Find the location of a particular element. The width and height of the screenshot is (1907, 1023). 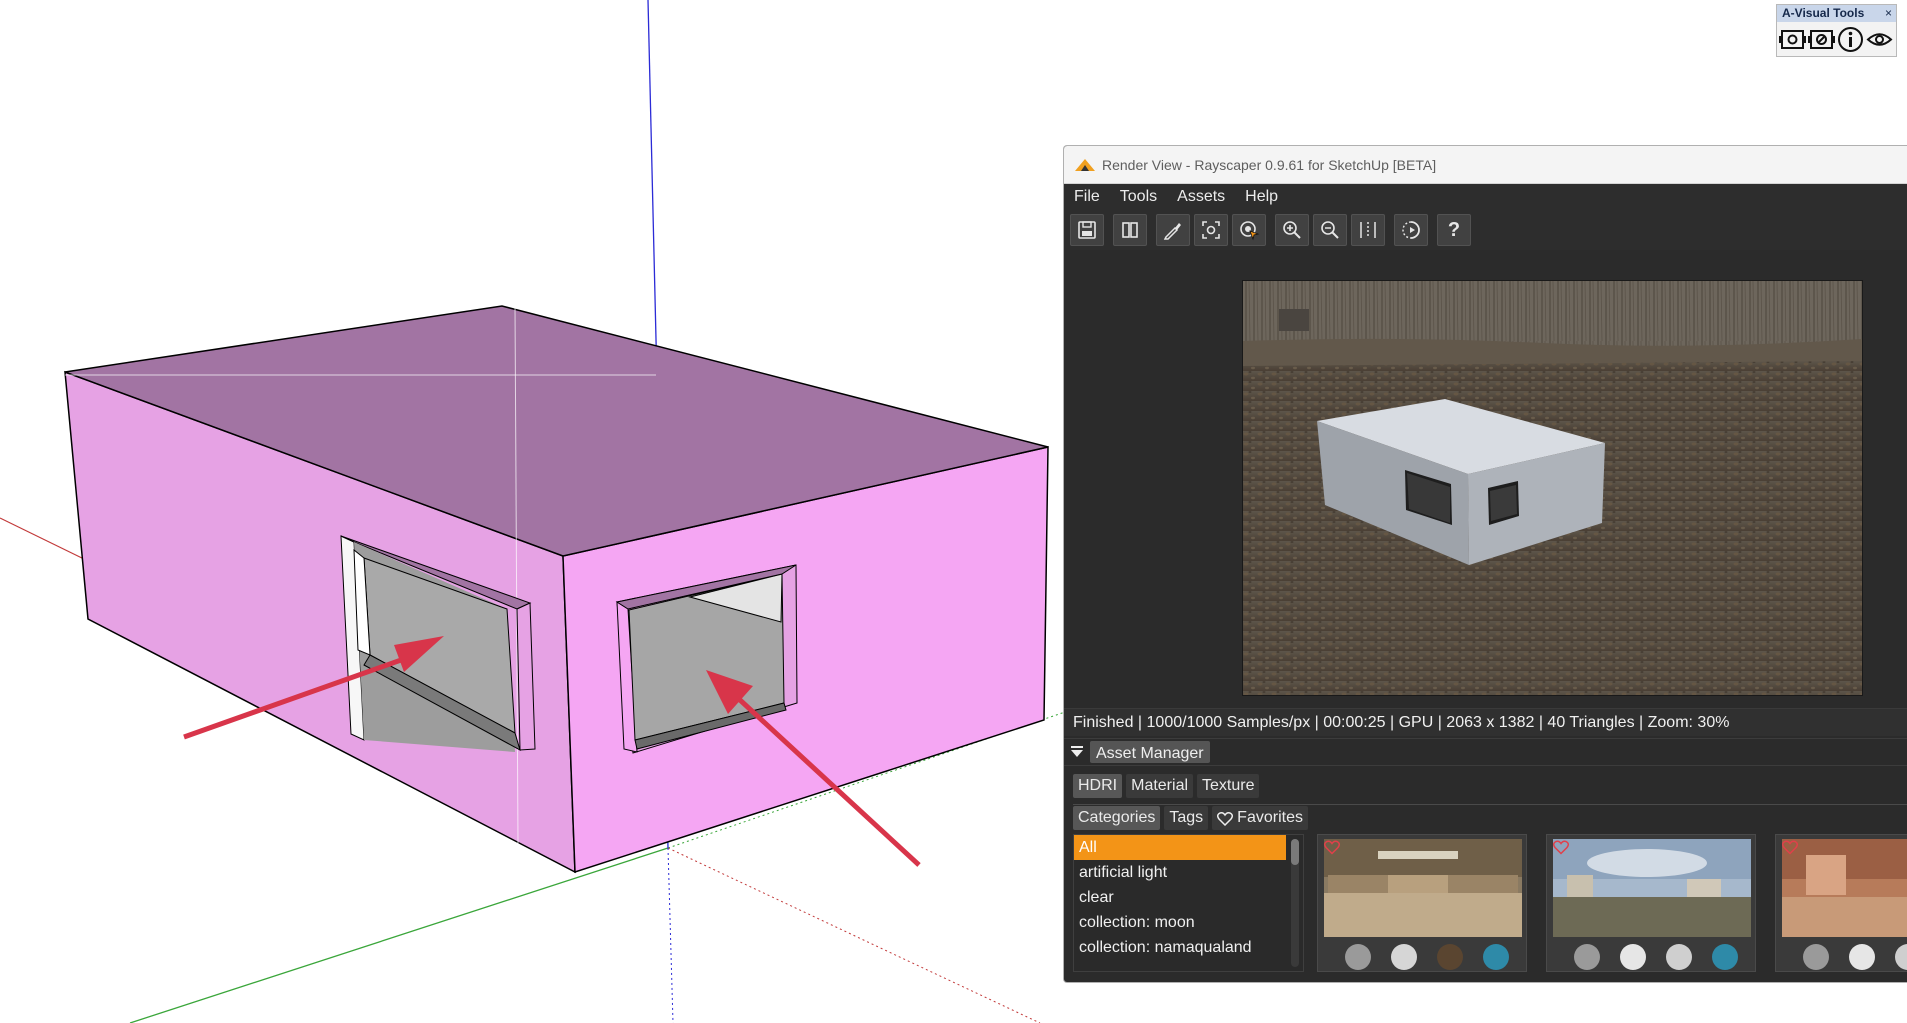

a-visual-tools-panel: A-Visual Tools × is located at coordinates (1836, 30).